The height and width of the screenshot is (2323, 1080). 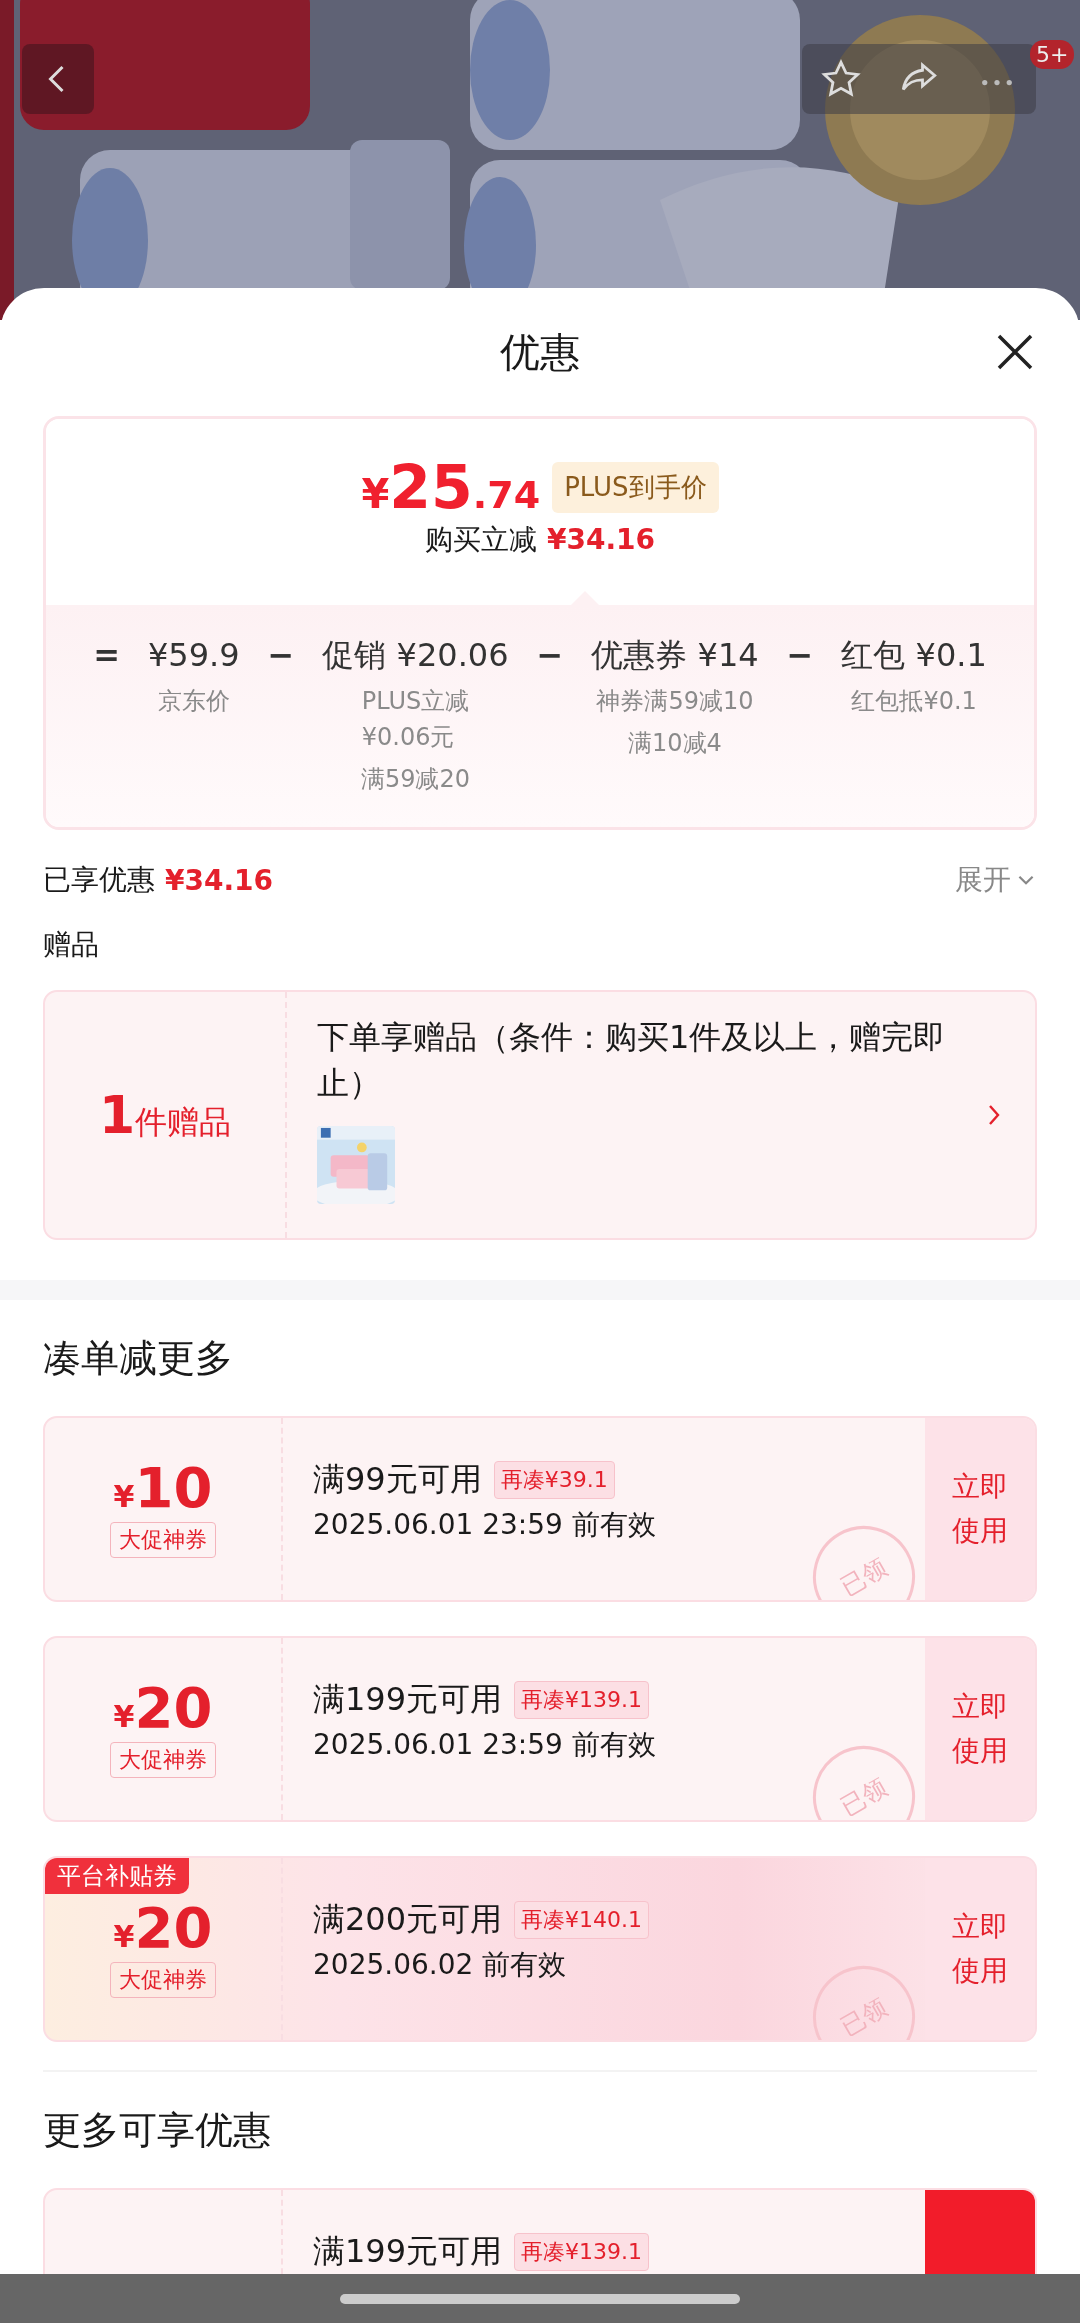 What do you see at coordinates (632, 1060) in the screenshot?
I see `gift-description: 下单享赠品（条件：购买1件及以上，赠完即止）` at bounding box center [632, 1060].